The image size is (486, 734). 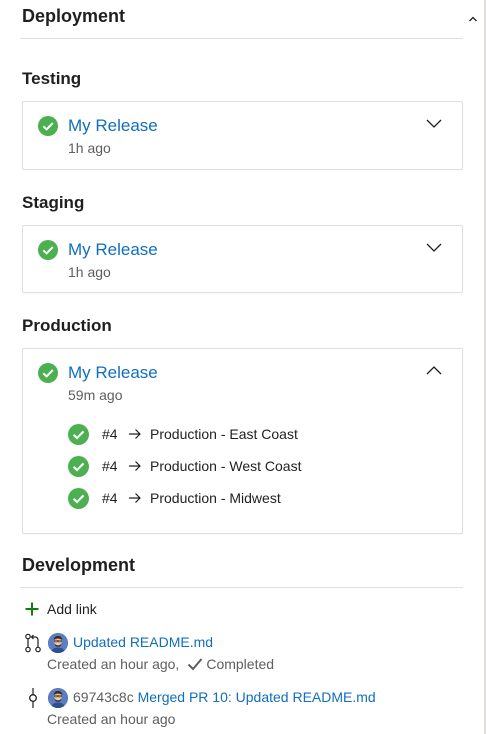 I want to click on created-time: Created an hour ago, so click(x=111, y=719).